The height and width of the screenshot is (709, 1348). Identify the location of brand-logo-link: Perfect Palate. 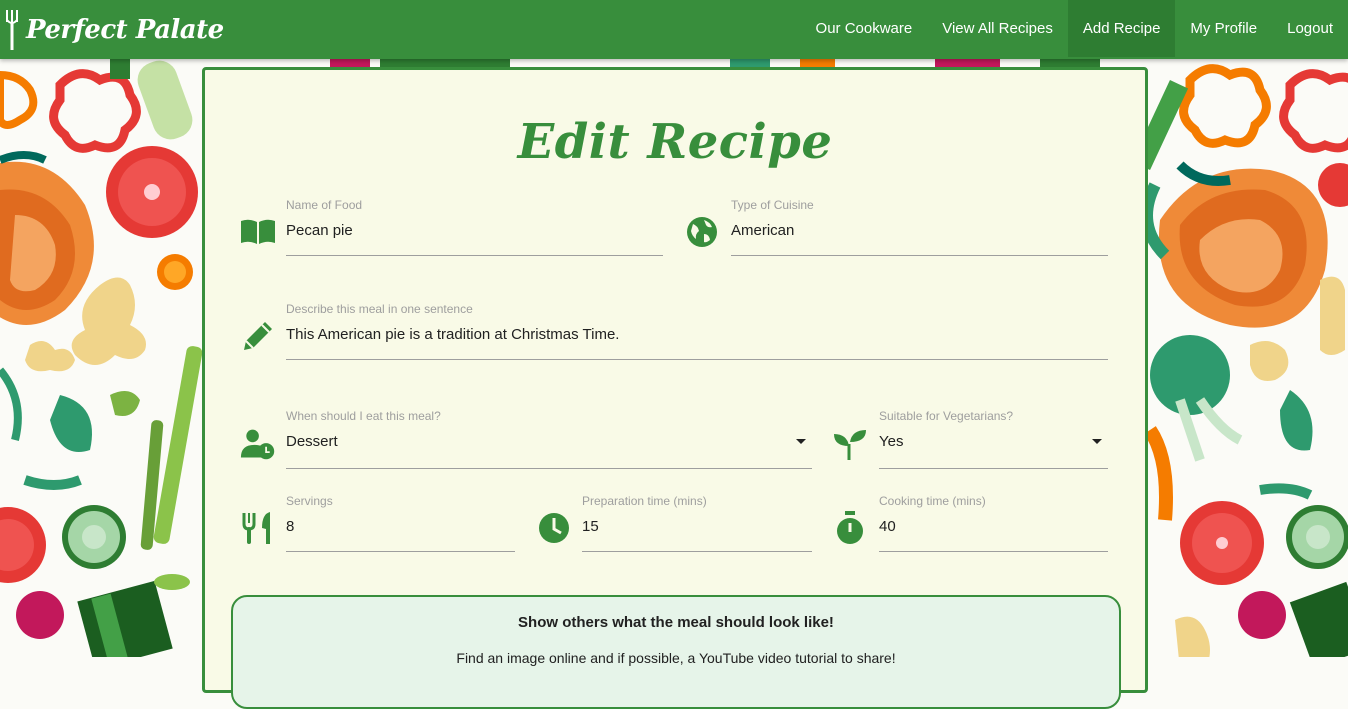
(114, 30).